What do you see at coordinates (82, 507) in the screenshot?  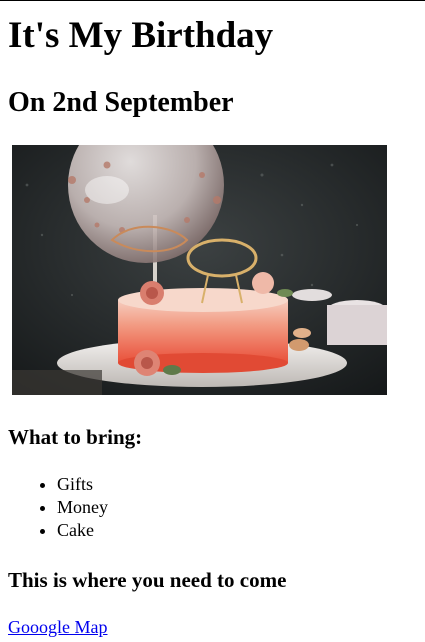 I see `list-item: Money` at bounding box center [82, 507].